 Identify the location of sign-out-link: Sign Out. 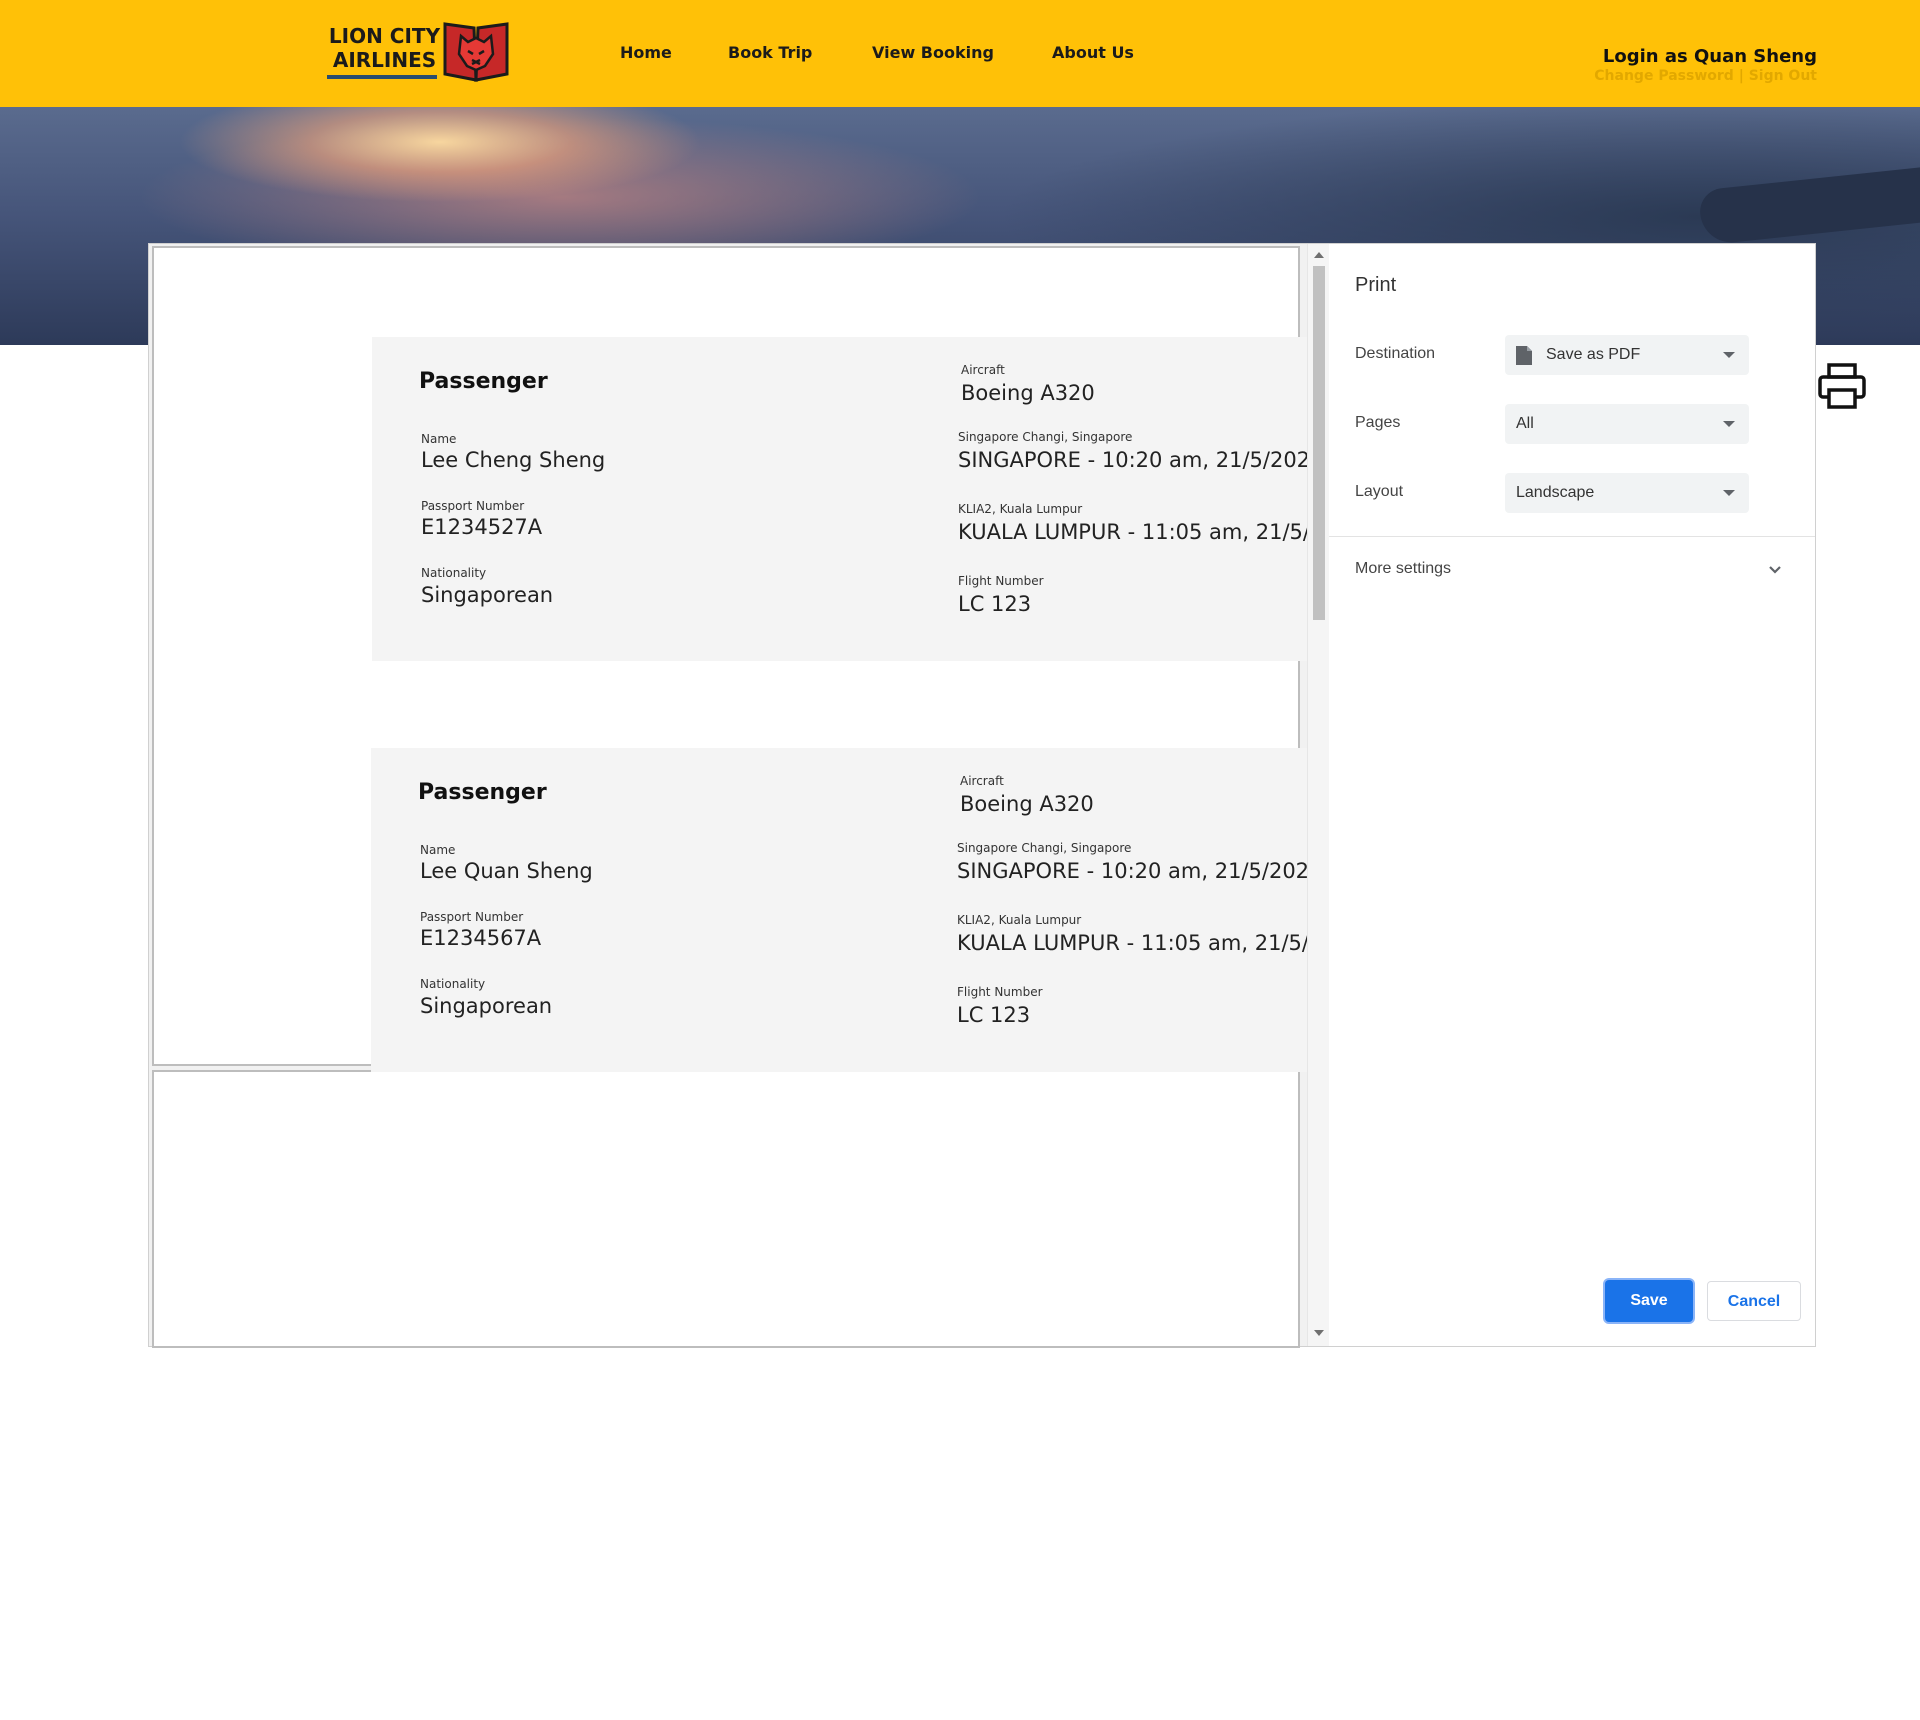
(1783, 76).